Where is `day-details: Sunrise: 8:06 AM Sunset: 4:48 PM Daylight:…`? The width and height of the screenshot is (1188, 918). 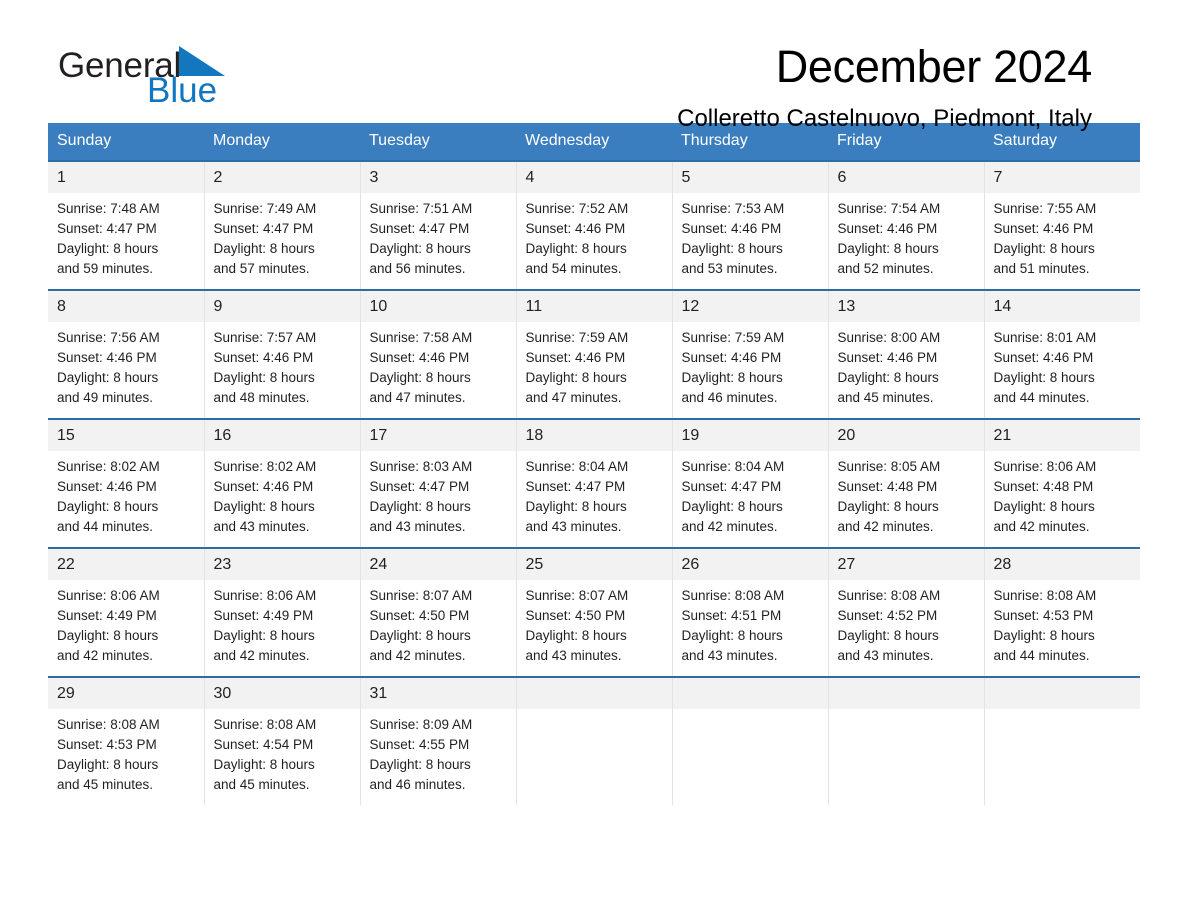 day-details: Sunrise: 8:06 AM Sunset: 4:48 PM Daylight:… is located at coordinates (1063, 499).